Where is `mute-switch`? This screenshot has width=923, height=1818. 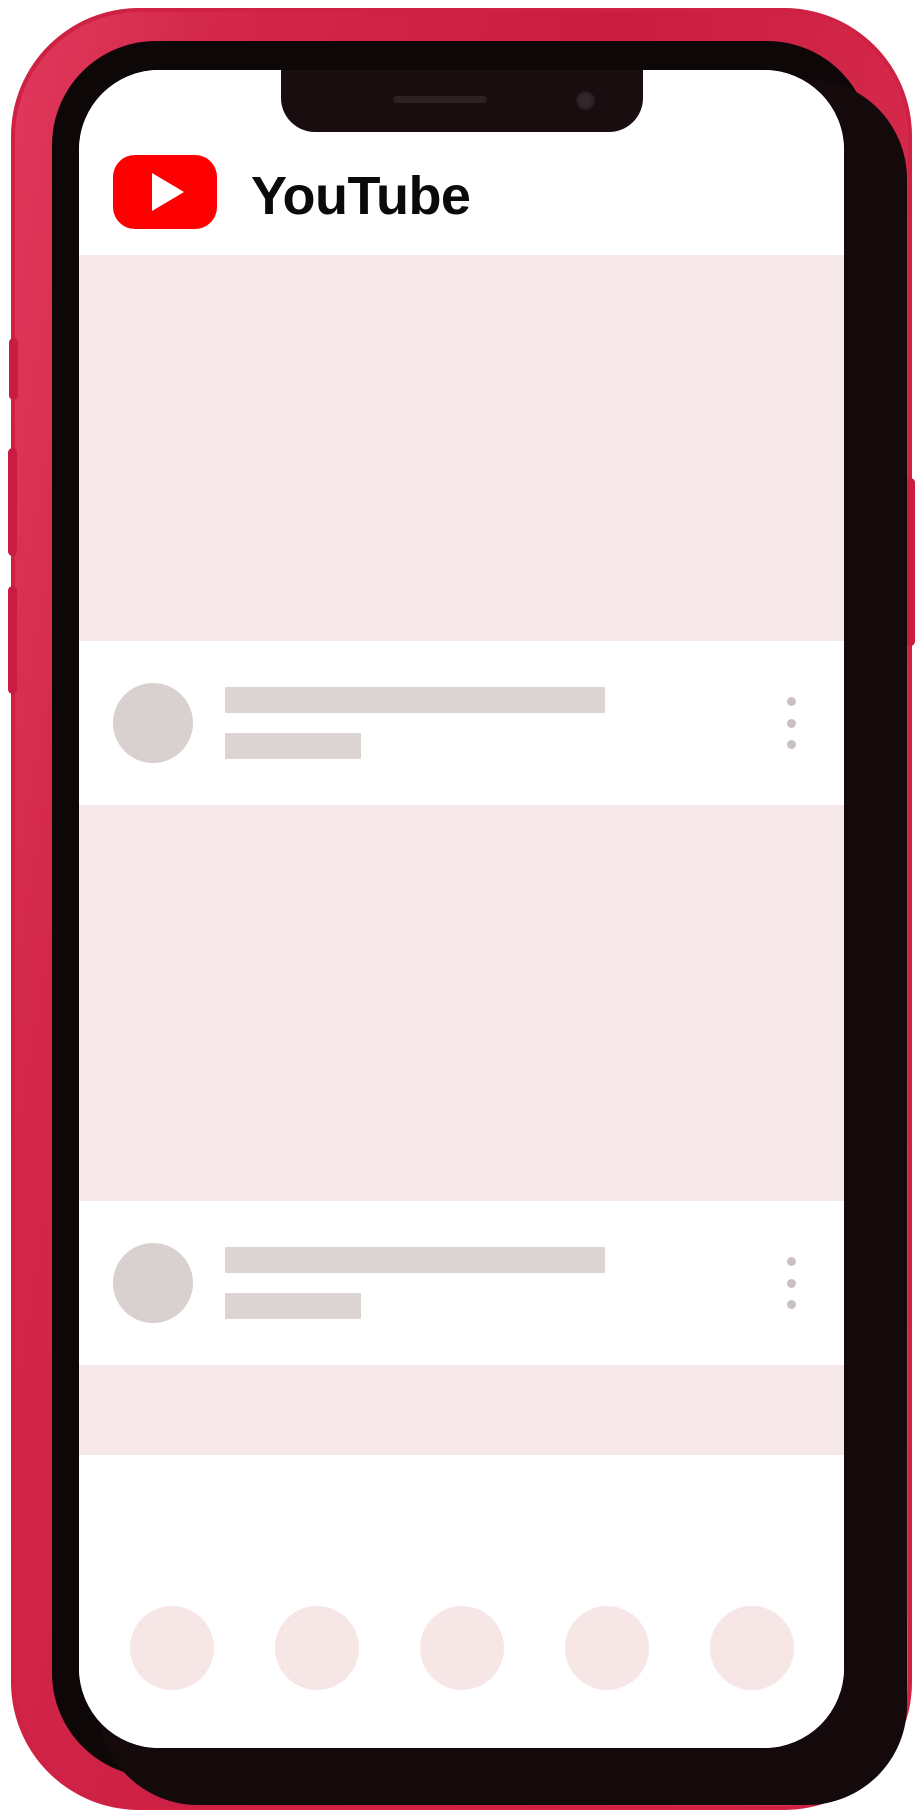 mute-switch is located at coordinates (13, 369).